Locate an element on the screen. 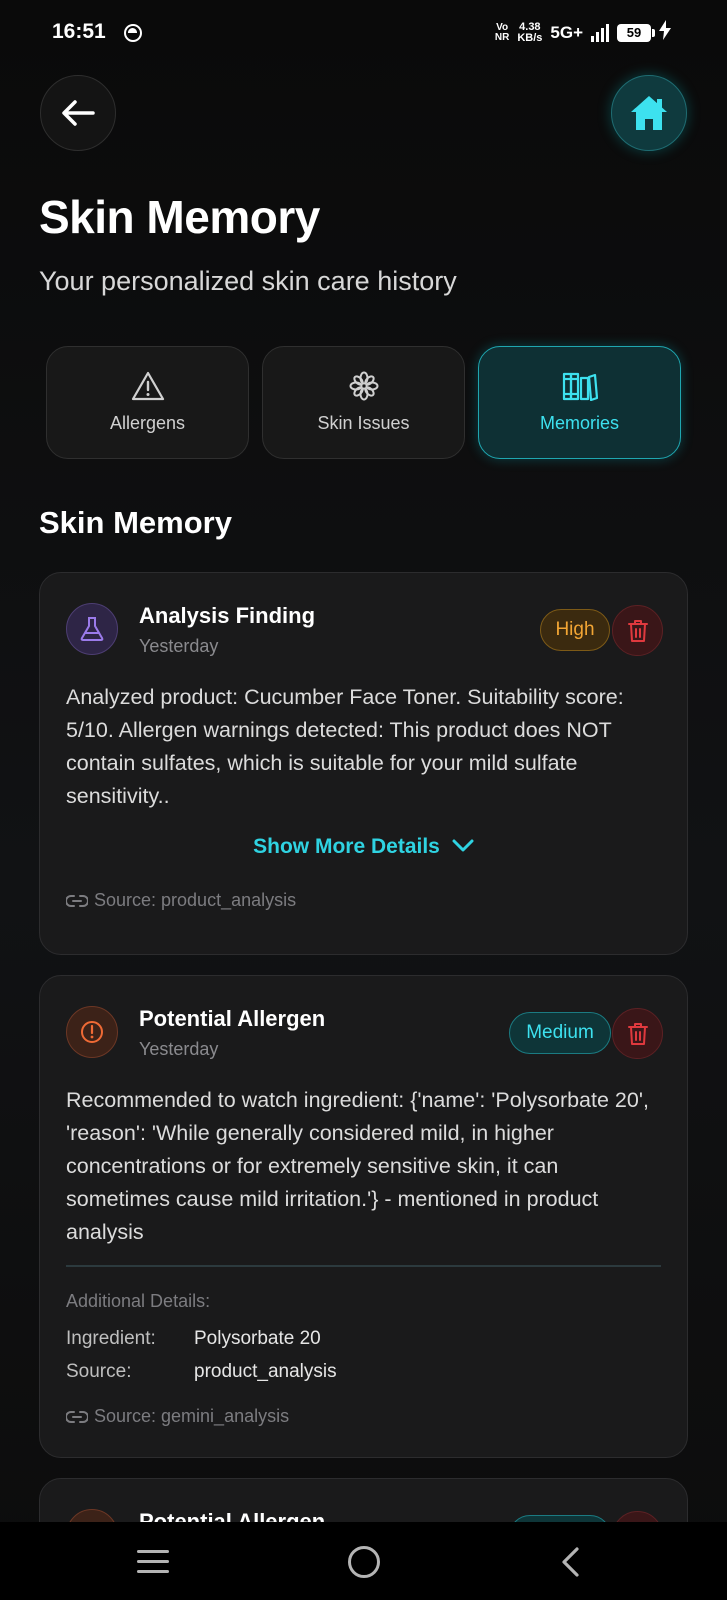 The image size is (727, 1600). card-title: Potential Allergen is located at coordinates (232, 1018).